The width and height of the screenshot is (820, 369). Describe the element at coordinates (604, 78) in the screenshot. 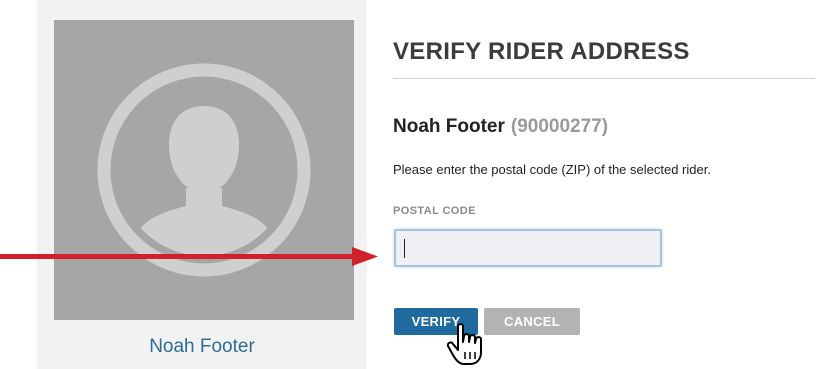

I see `title-divider` at that location.